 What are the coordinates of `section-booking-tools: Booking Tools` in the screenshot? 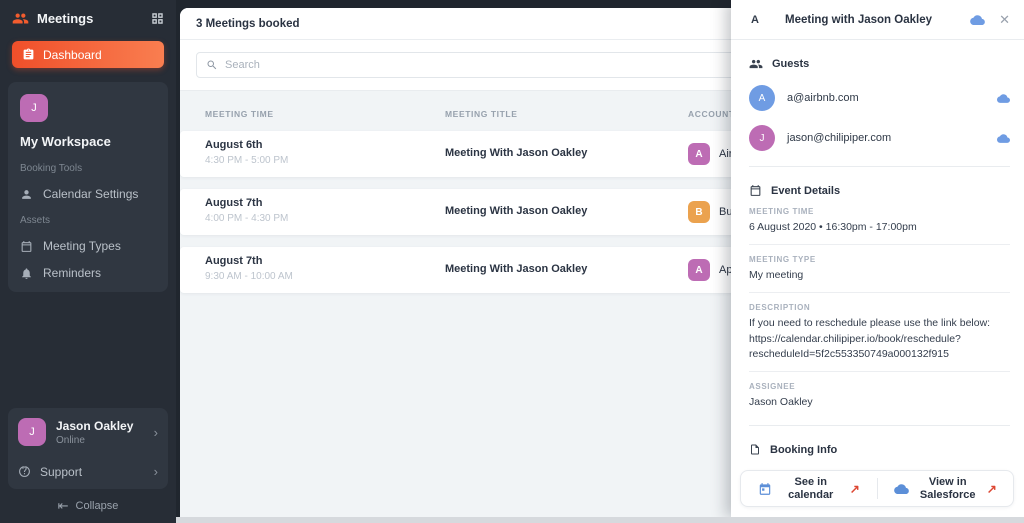 It's located at (51, 168).